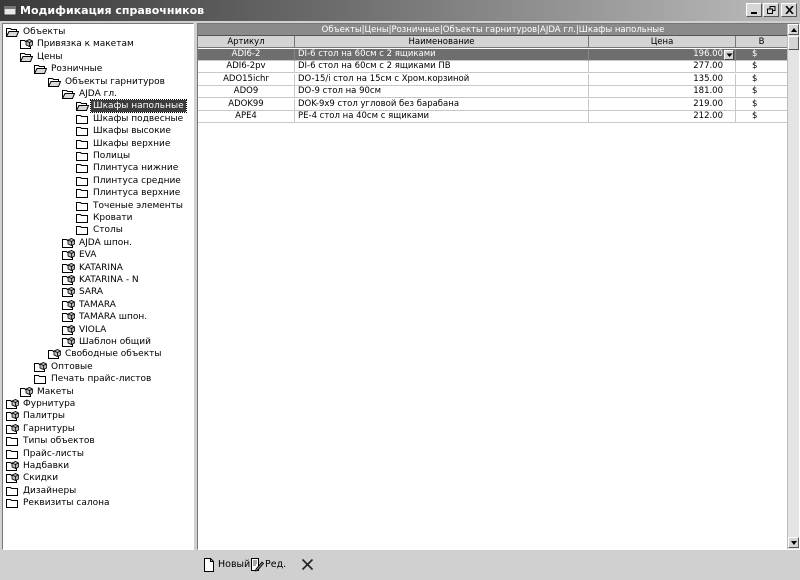 The image size is (800, 580). What do you see at coordinates (729, 55) in the screenshot?
I see `price-dropdown-button` at bounding box center [729, 55].